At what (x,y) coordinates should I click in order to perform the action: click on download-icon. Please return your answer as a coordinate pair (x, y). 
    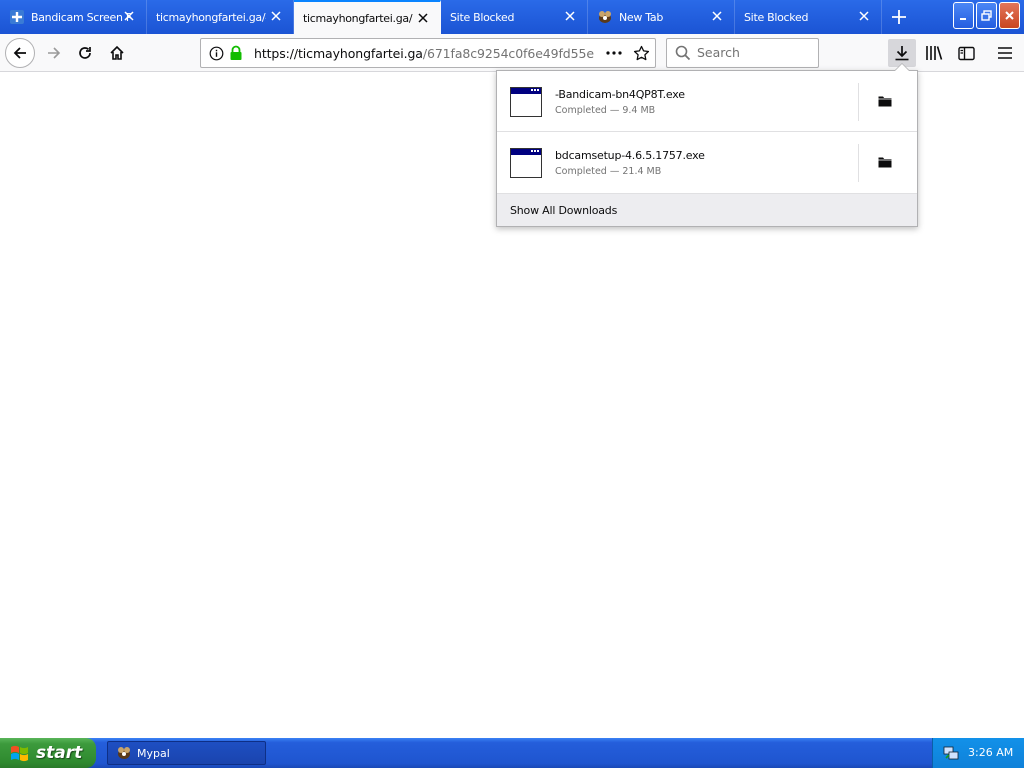
    Looking at the image, I should click on (902, 53).